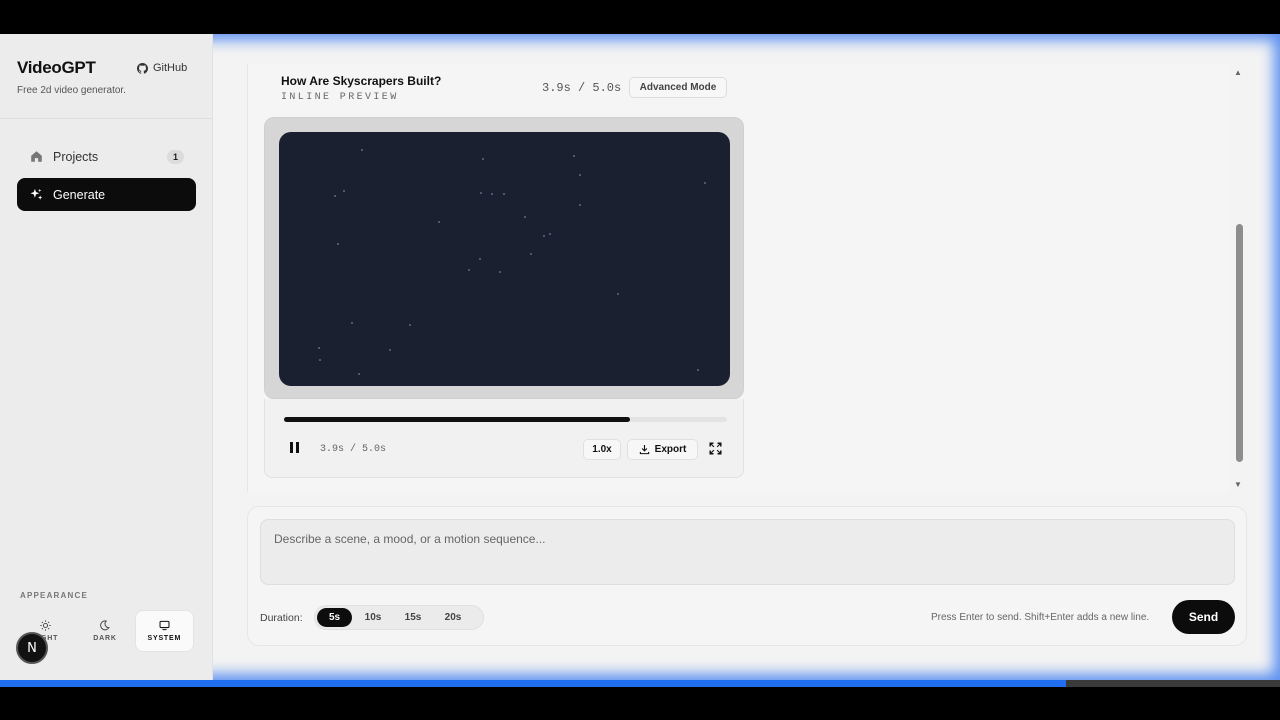 The height and width of the screenshot is (720, 1280). Describe the element at coordinates (715, 448) in the screenshot. I see `fullscreen-icon` at that location.